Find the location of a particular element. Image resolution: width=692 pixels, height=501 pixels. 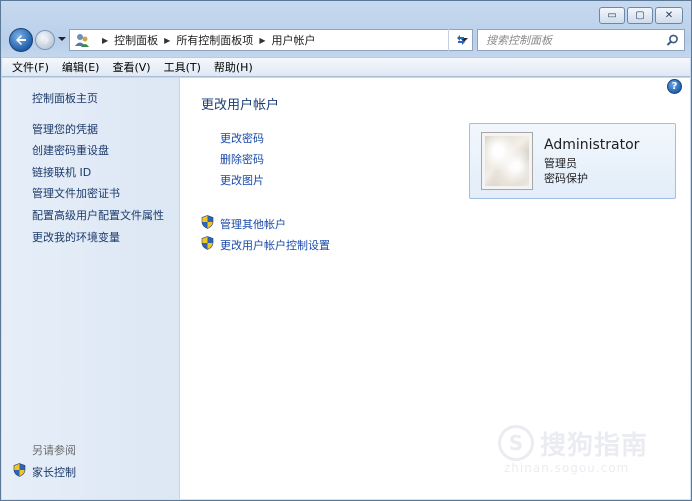

account-card: Administrator 管理员 密码保护 is located at coordinates (572, 161).